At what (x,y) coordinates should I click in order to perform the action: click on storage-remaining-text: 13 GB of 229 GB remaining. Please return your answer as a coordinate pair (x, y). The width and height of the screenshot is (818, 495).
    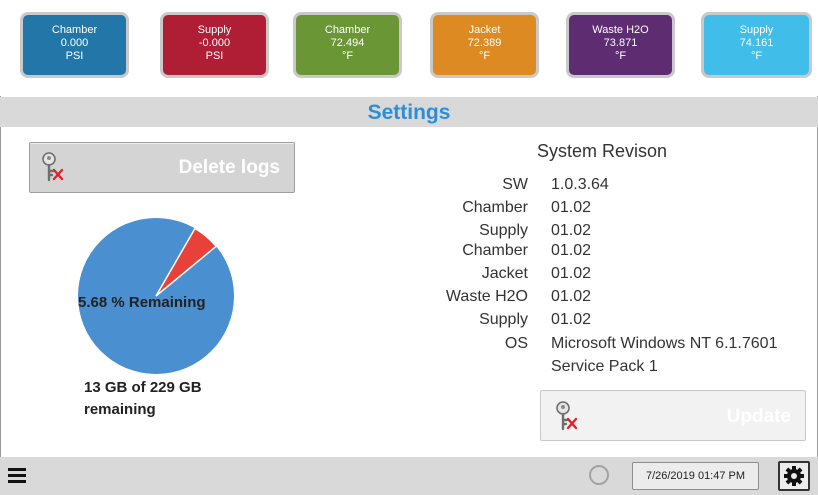
    Looking at the image, I should click on (143, 399).